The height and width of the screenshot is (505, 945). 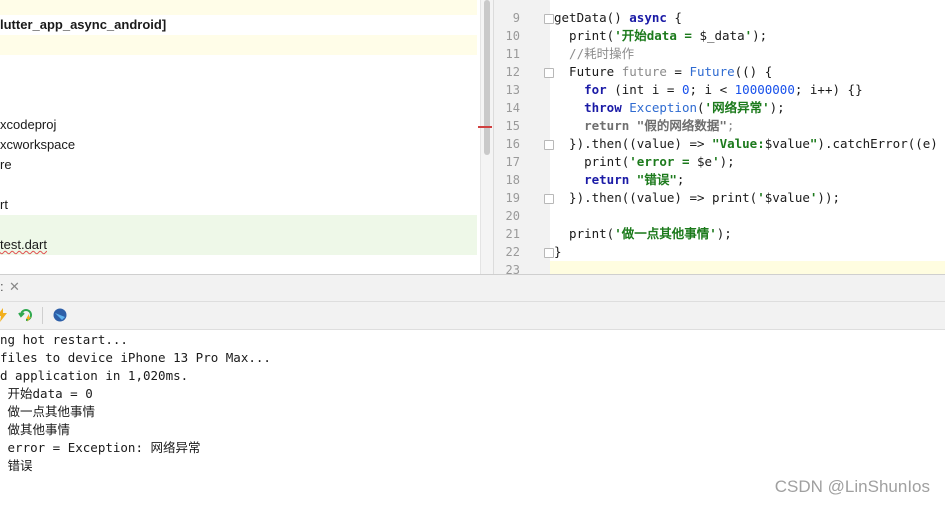 What do you see at coordinates (749, 90) in the screenshot?
I see `code-line: for (int i = 0; i < 10000000; i++) {}` at bounding box center [749, 90].